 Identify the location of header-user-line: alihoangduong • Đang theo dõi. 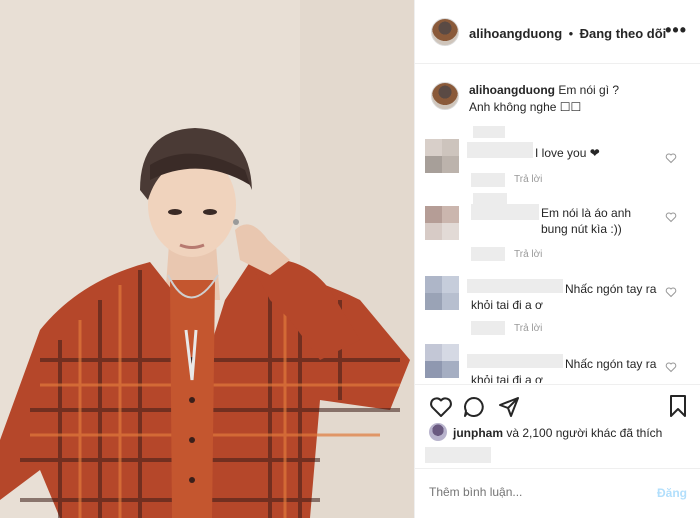
(567, 34).